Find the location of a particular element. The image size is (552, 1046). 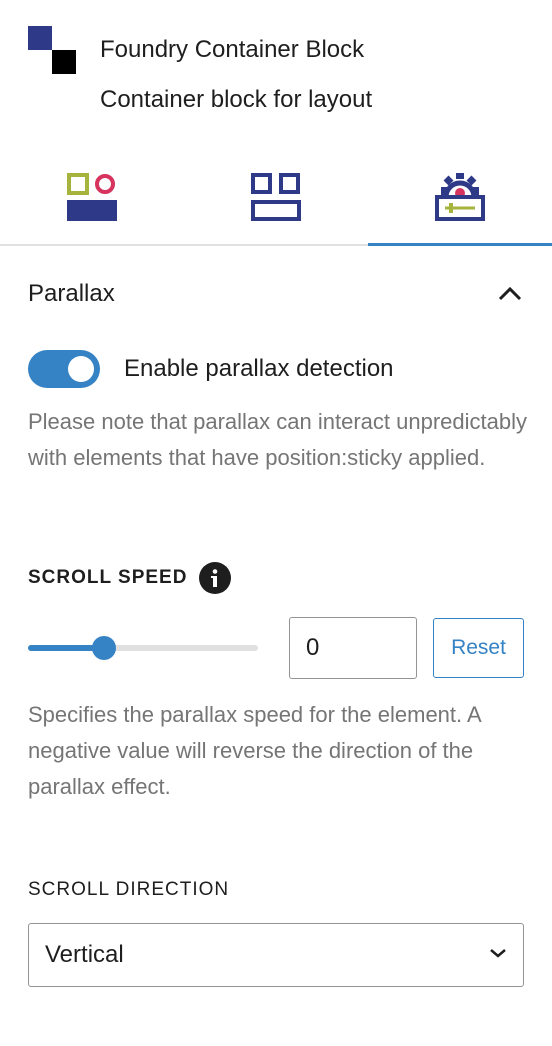

scroll-speed-slider is located at coordinates (143, 648).